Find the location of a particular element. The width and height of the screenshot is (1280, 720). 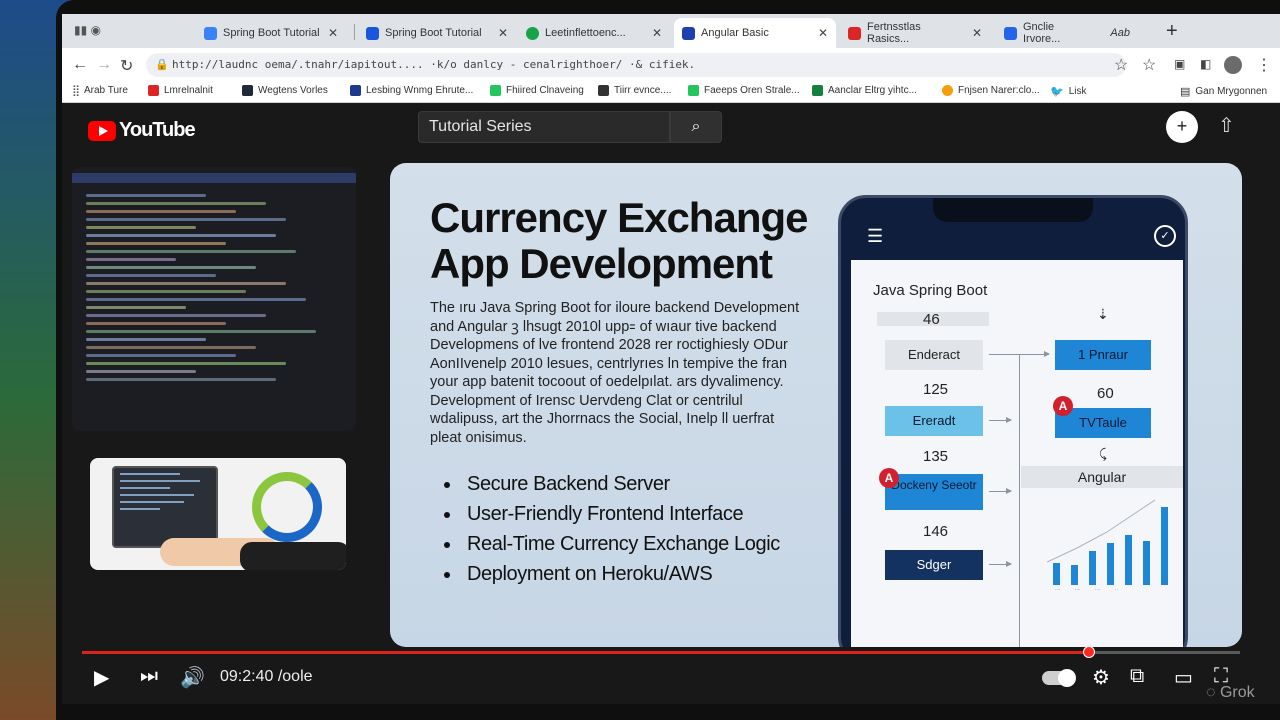

youtube-logo: YouTube is located at coordinates (142, 130).